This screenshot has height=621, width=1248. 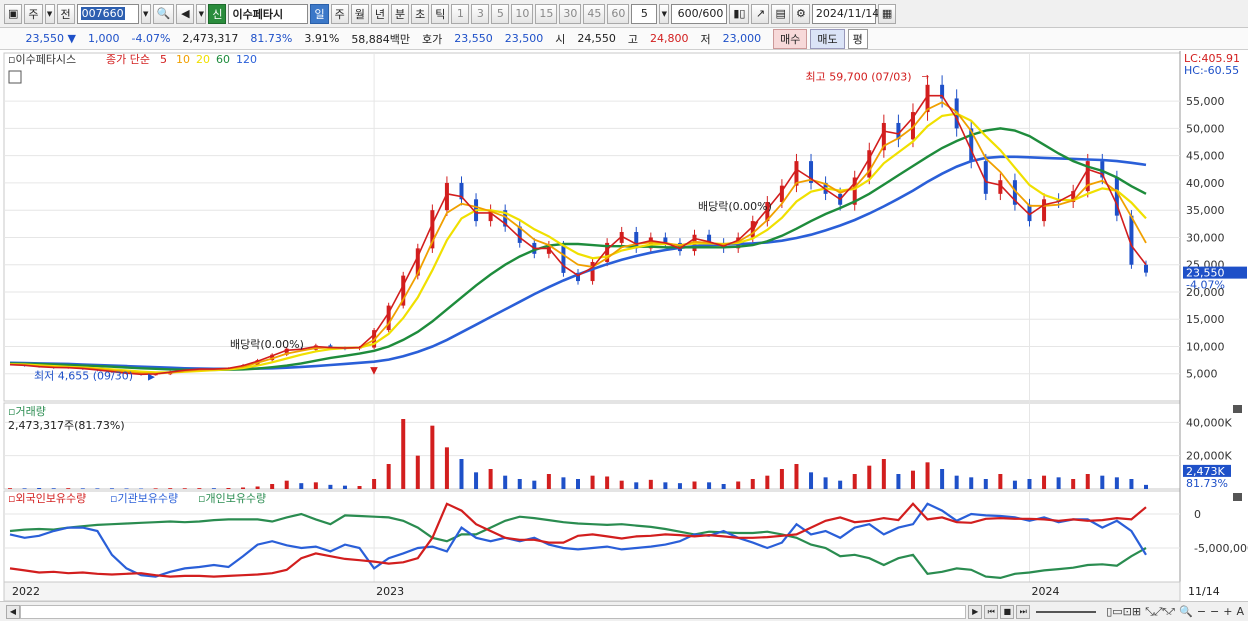 What do you see at coordinates (975, 611) in the screenshot?
I see `play-icon: ▶` at bounding box center [975, 611].